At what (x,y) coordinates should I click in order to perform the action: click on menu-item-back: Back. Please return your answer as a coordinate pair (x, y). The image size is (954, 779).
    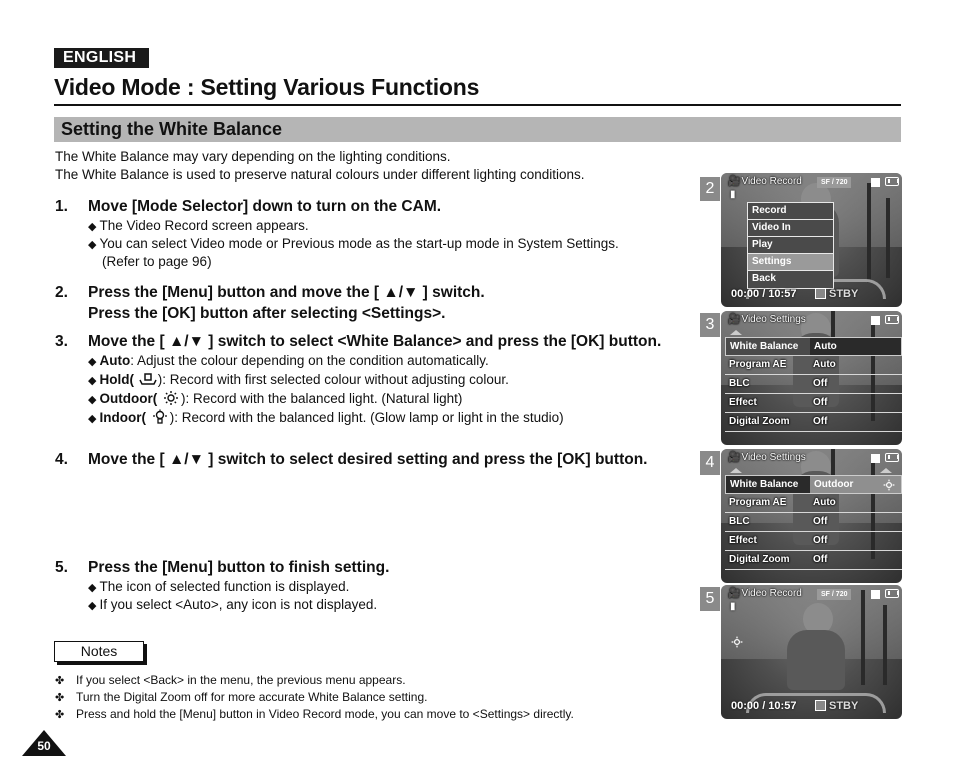
    Looking at the image, I should click on (790, 279).